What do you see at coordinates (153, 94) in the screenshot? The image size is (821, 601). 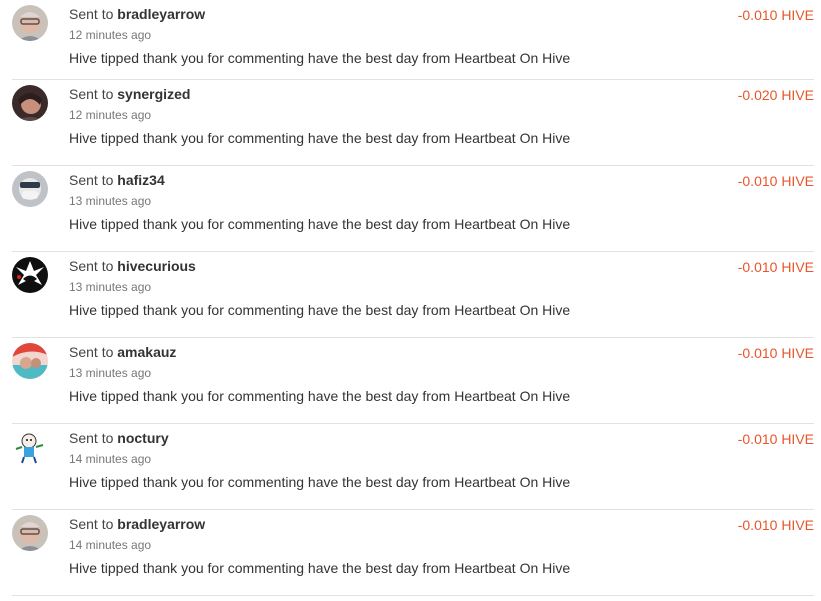 I see `recipient-username: synergized` at bounding box center [153, 94].